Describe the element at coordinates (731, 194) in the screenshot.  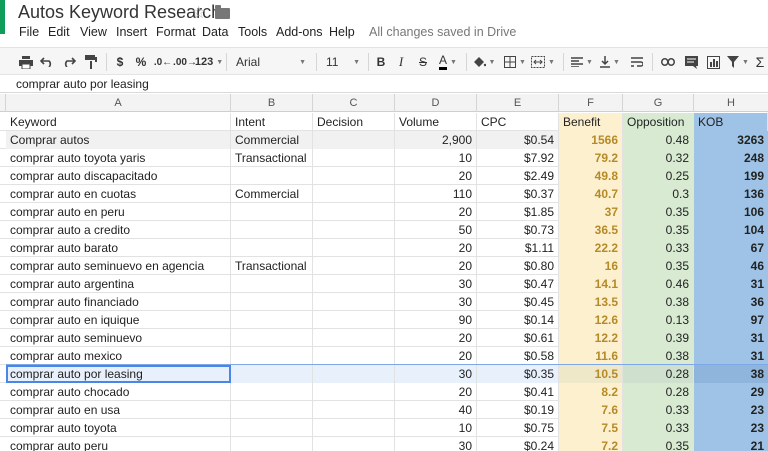
I see `cell-kob: 136` at that location.